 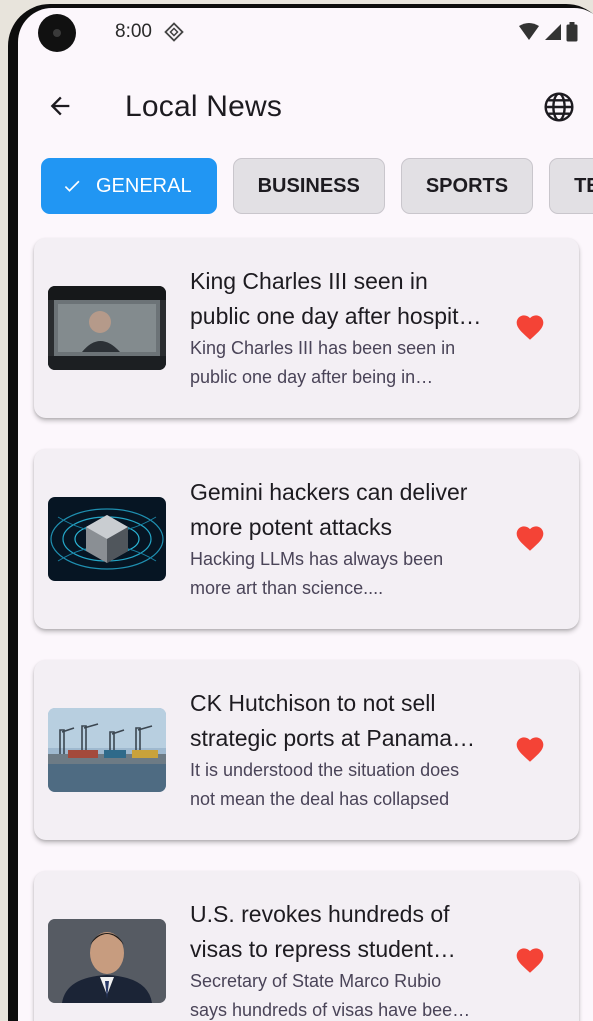 I want to click on status-bar: 8:00, so click(x=305, y=33).